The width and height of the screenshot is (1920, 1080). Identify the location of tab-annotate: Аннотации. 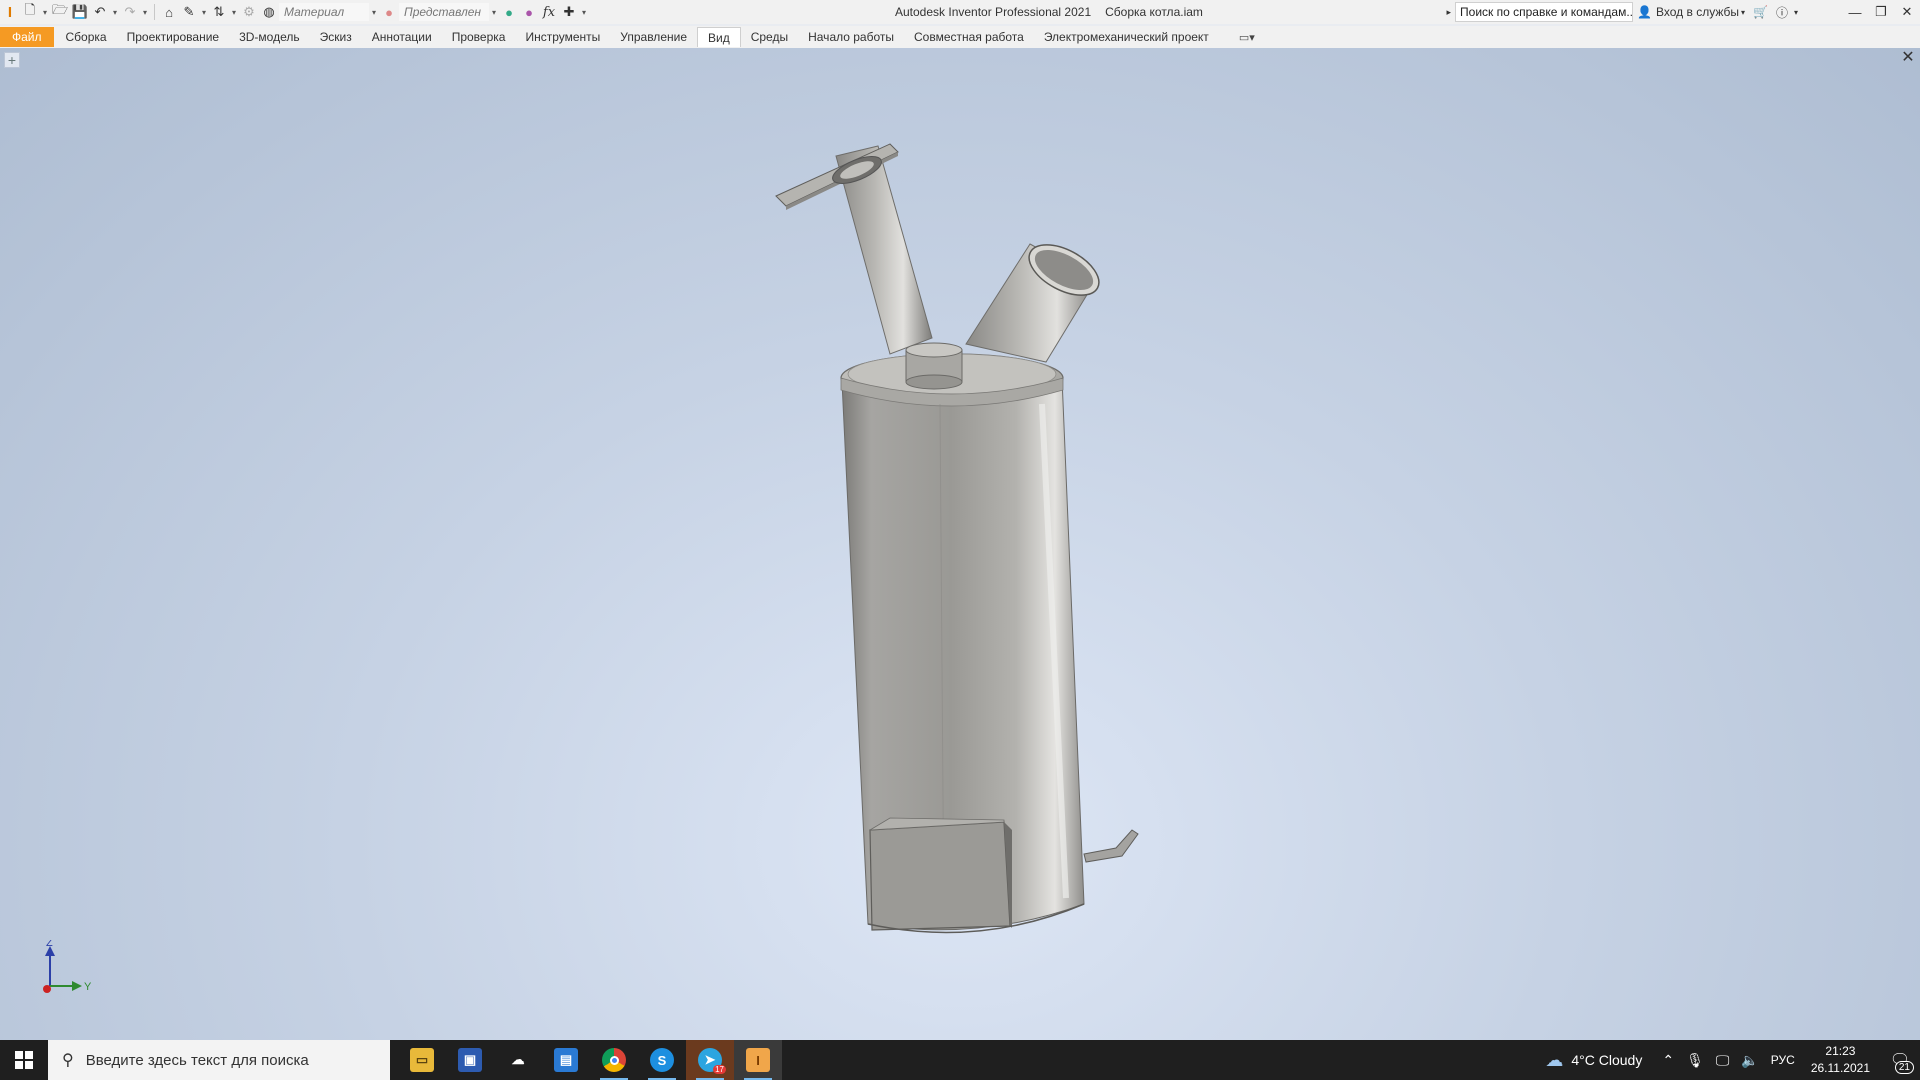
(402, 37).